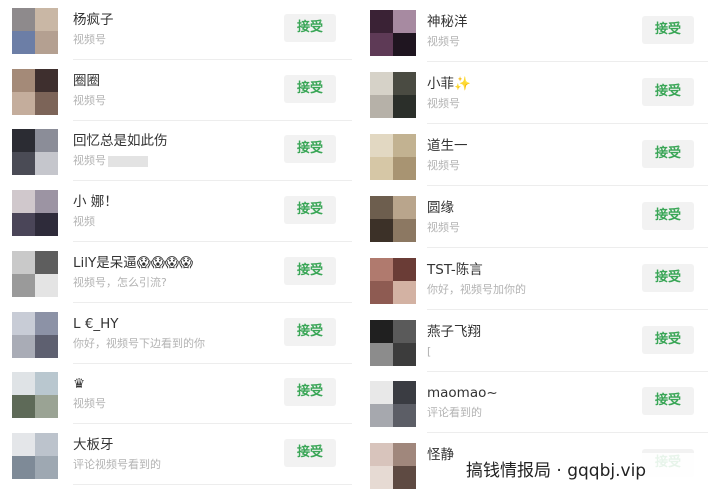  I want to click on request-row: 神秘洋 视频号 接受, so click(531, 32).